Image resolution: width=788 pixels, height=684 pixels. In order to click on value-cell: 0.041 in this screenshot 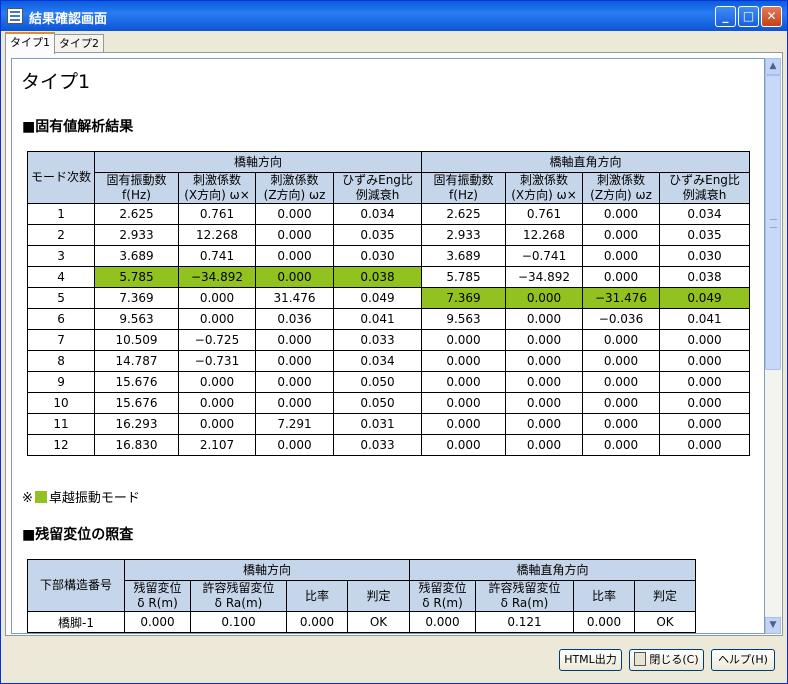, I will do `click(378, 319)`.